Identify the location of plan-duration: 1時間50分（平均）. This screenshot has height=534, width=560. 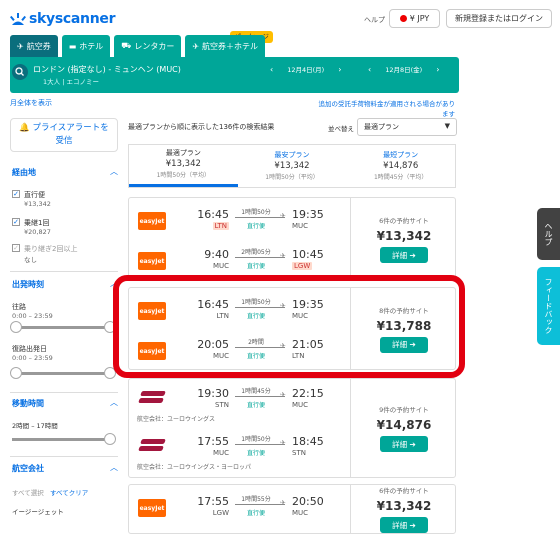
(292, 177).